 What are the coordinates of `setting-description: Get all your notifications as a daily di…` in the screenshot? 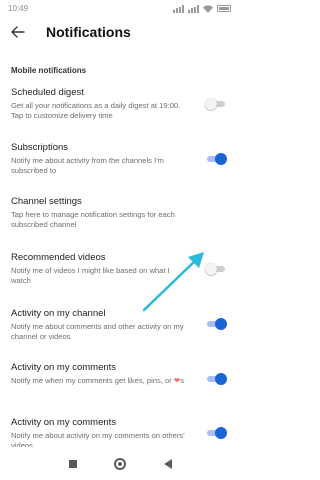 It's located at (96, 110).